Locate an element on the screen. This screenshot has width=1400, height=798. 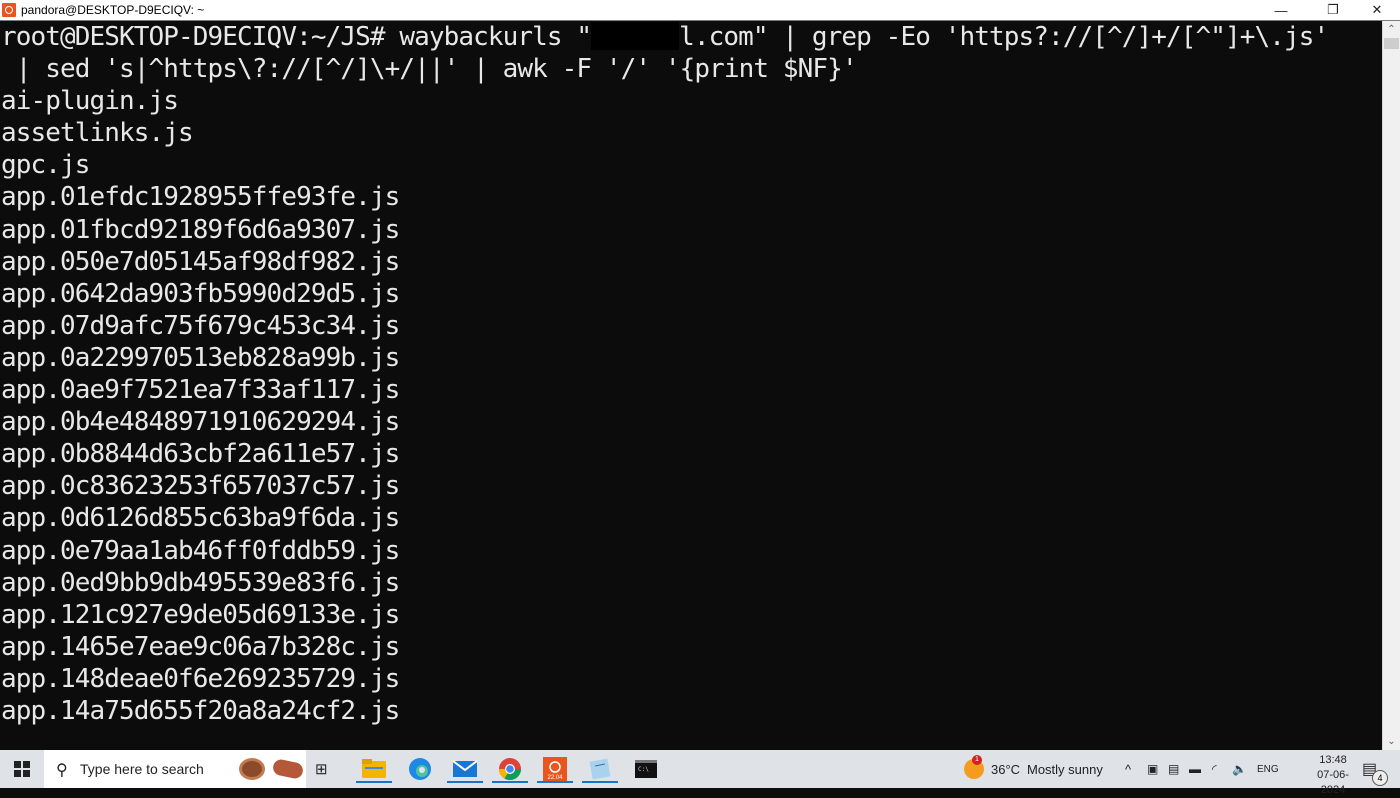
search-highlight-cookie-icon is located at coordinates (288, 769).